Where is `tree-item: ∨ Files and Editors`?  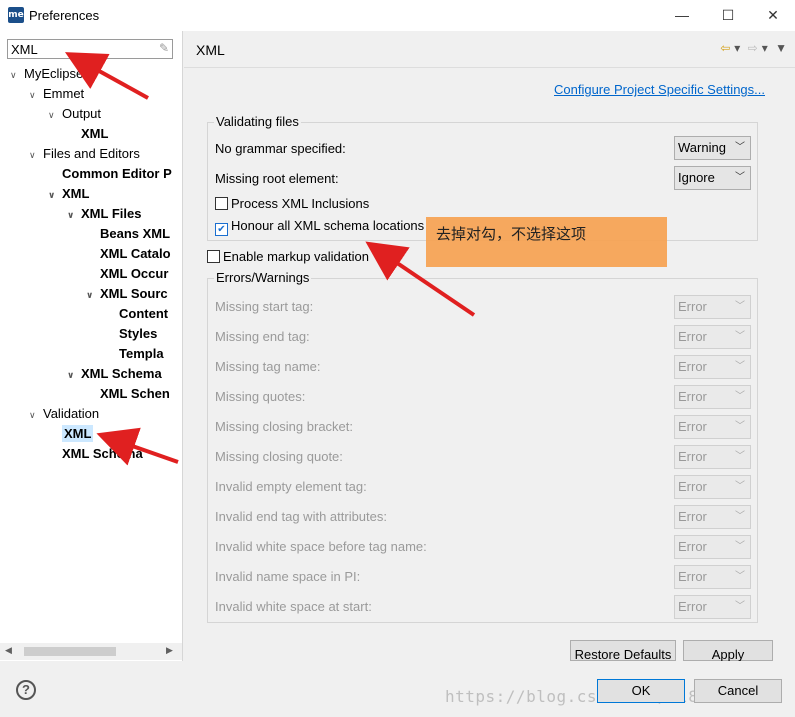
tree-item: ∨ Files and Editors is located at coordinates (84, 154).